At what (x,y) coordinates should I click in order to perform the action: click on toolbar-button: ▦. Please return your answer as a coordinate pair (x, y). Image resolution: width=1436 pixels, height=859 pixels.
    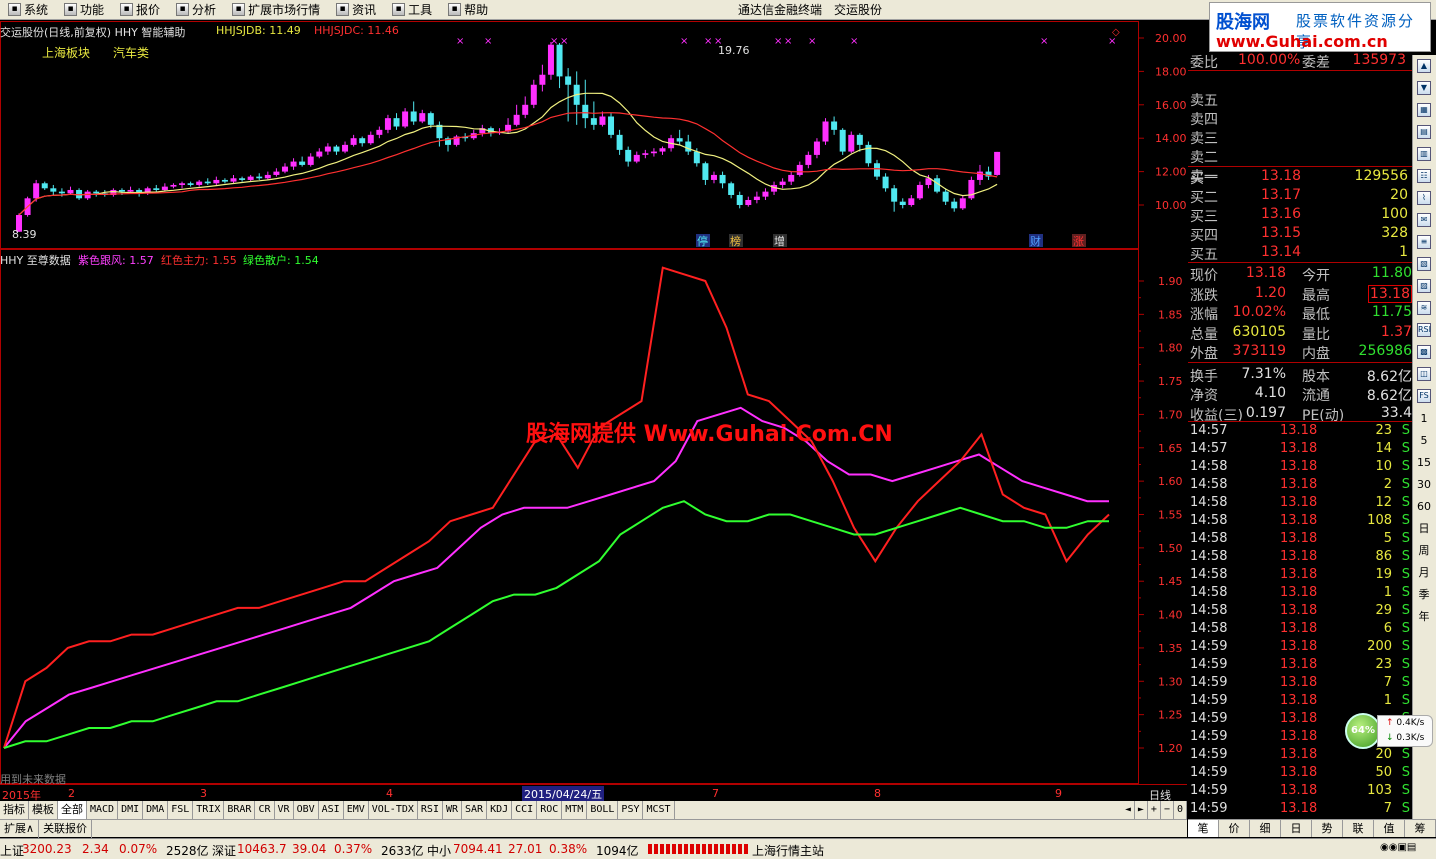
    Looking at the image, I should click on (1424, 110).